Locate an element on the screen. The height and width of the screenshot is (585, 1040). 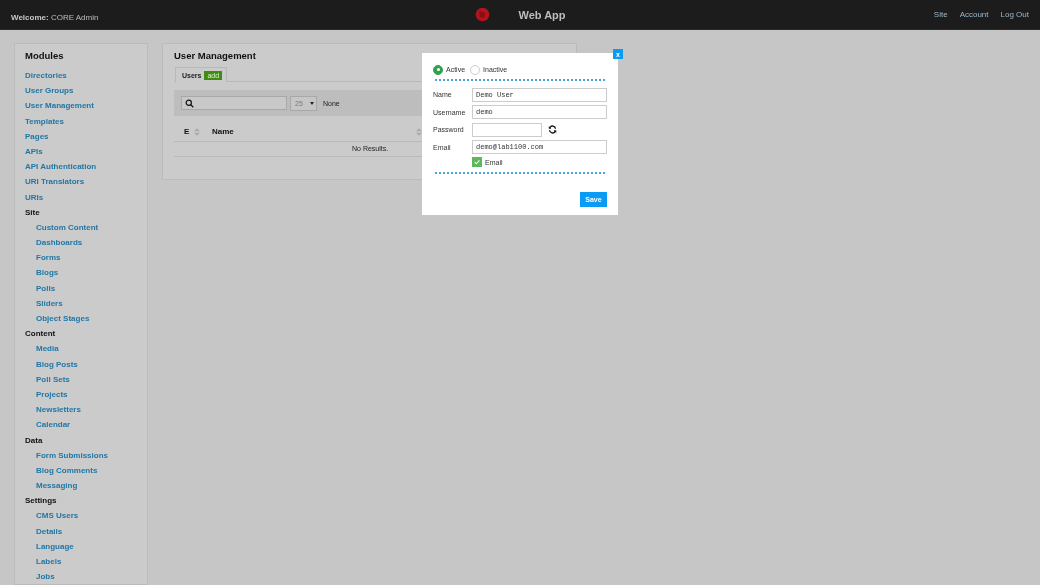
app-title: Web App is located at coordinates (542, 14).